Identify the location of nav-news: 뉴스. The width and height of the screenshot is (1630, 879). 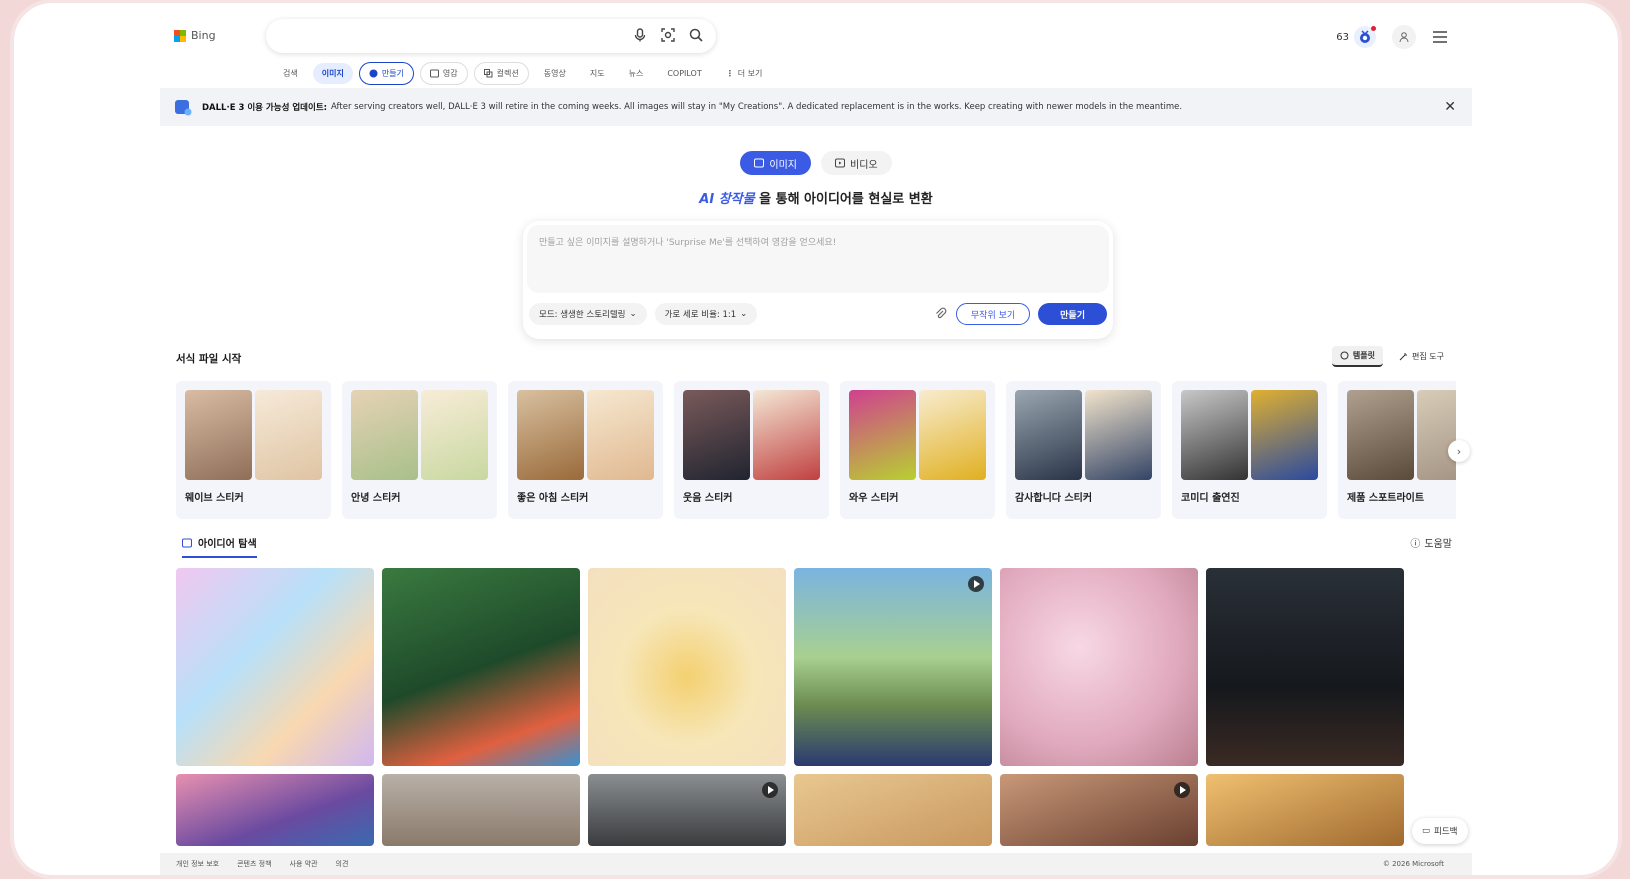
(636, 73).